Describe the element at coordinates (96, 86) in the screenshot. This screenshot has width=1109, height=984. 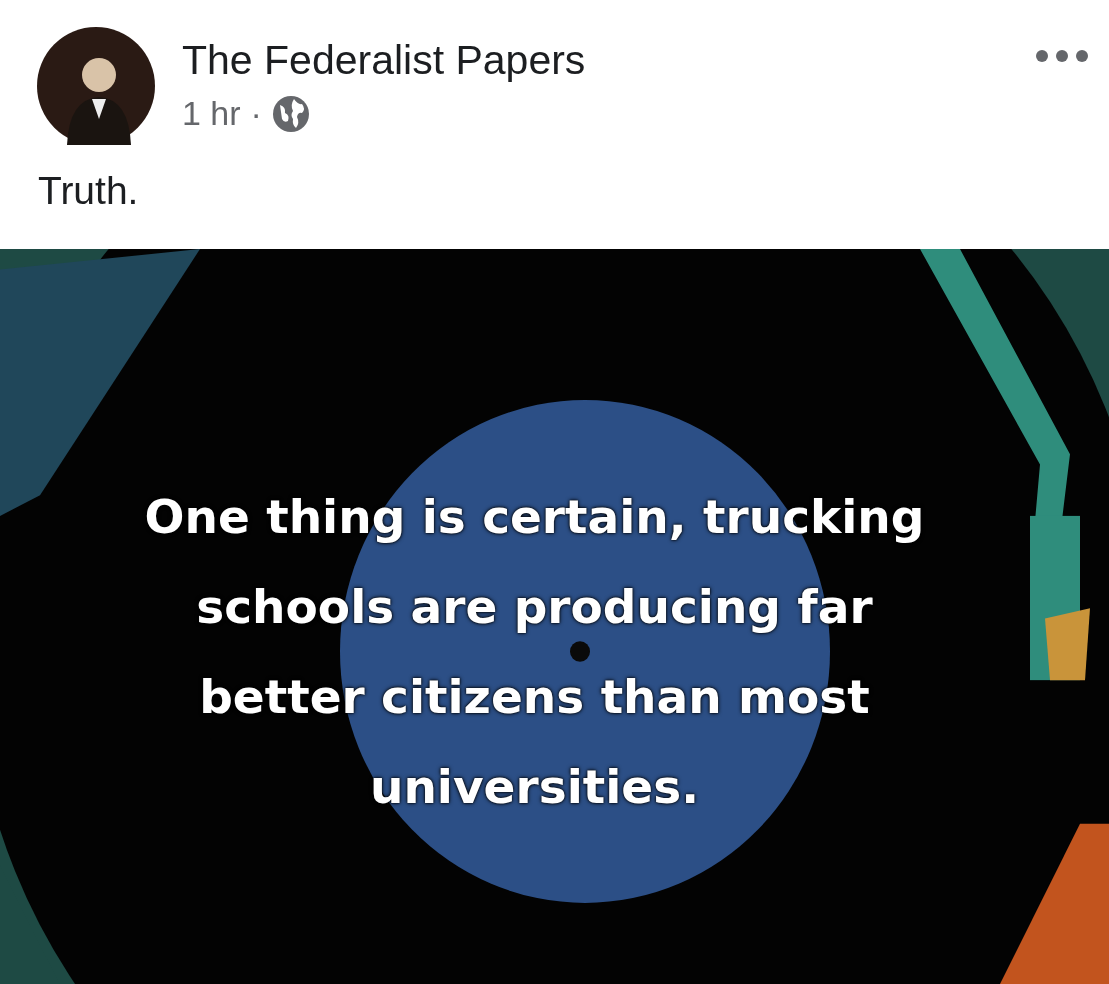
I see `avatar` at that location.